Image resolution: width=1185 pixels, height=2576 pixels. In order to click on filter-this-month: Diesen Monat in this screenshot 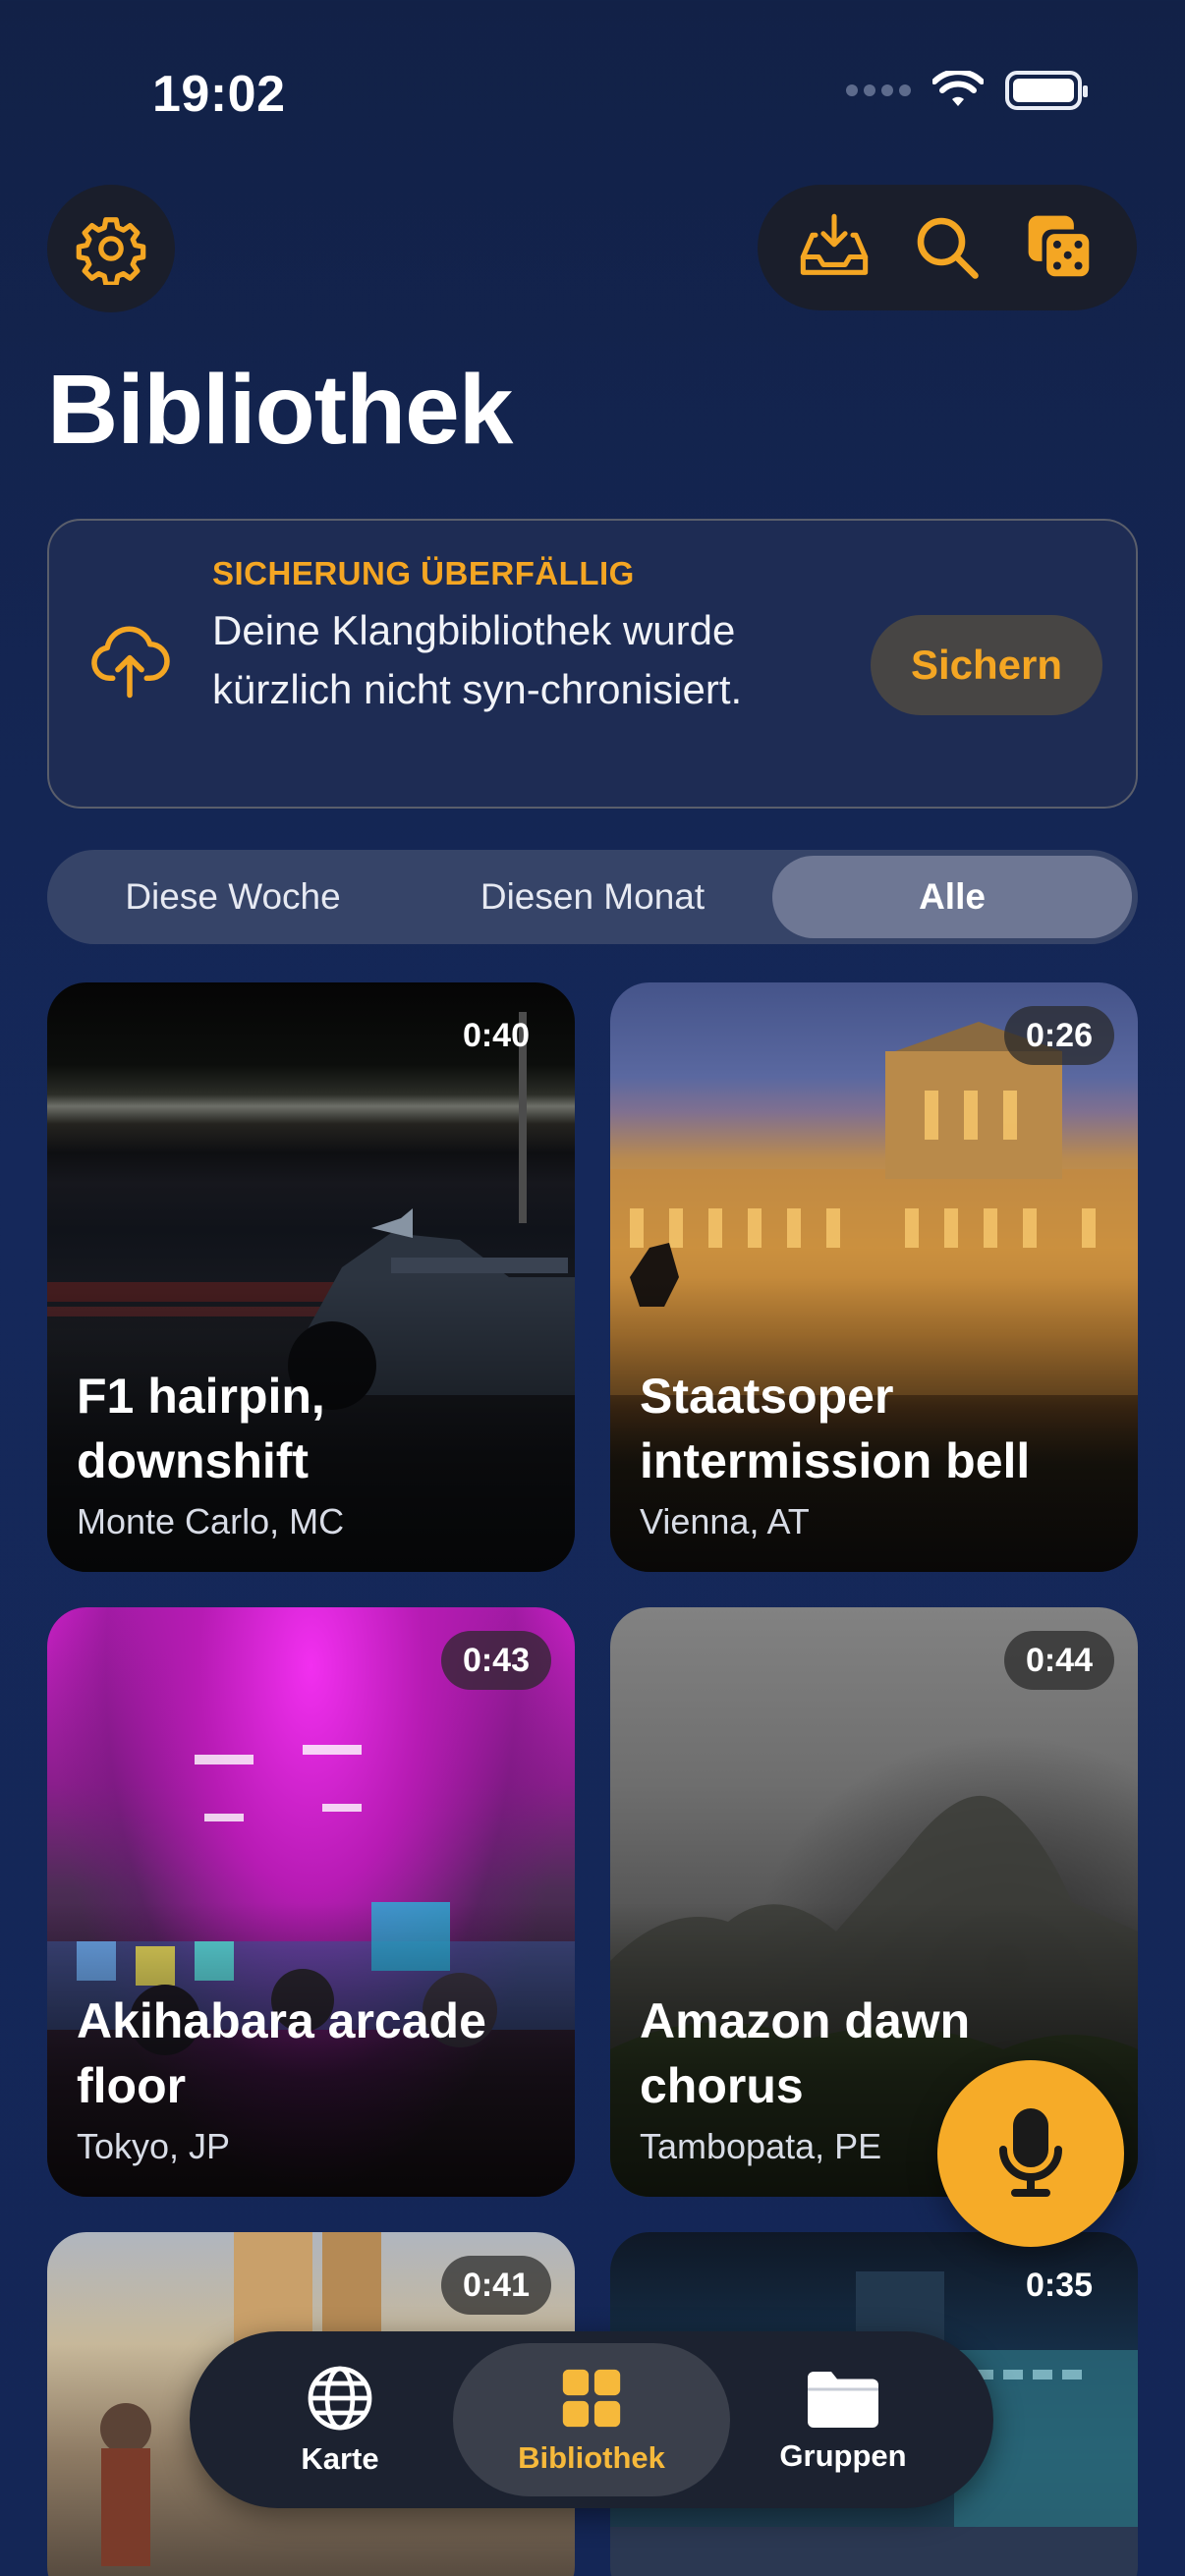, I will do `click(592, 897)`.